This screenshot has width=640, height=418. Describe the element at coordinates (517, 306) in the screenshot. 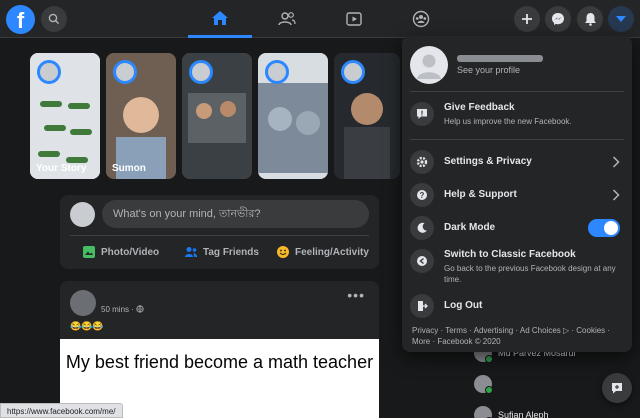

I see `log-out-item: Log Out` at that location.